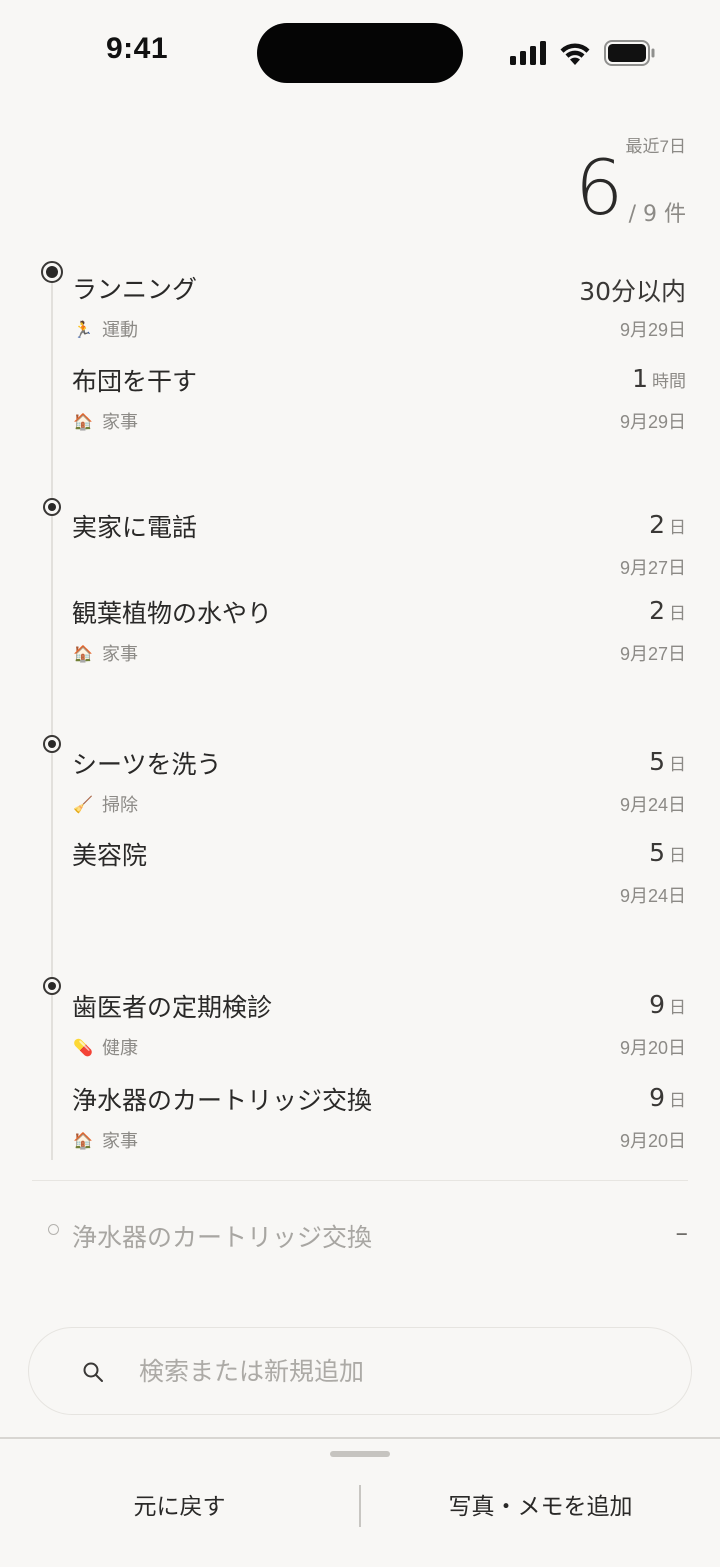 This screenshot has width=720, height=1567. What do you see at coordinates (93, 1372) in the screenshot?
I see `search-icon` at bounding box center [93, 1372].